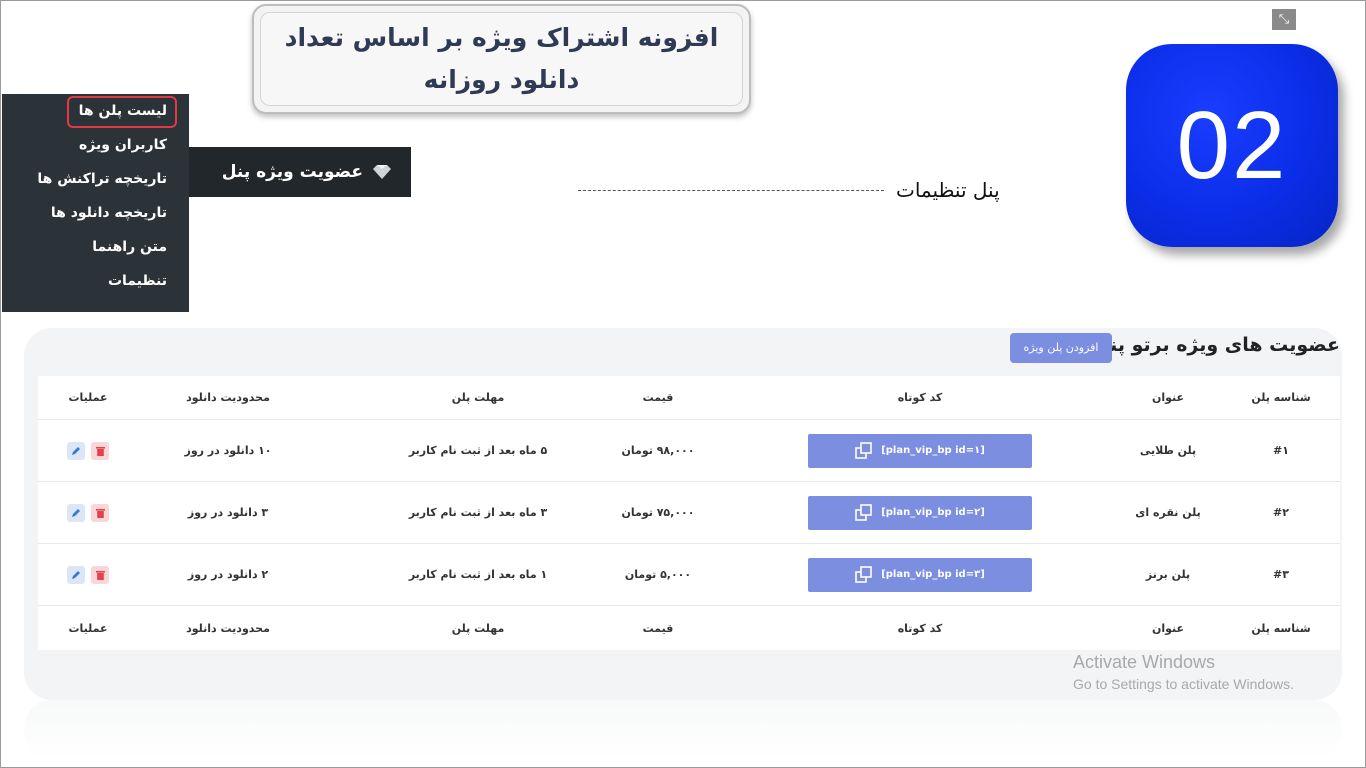 This screenshot has height=768, width=1366. What do you see at coordinates (1144, 662) in the screenshot?
I see `watermark-line-1: Activate Windows` at bounding box center [1144, 662].